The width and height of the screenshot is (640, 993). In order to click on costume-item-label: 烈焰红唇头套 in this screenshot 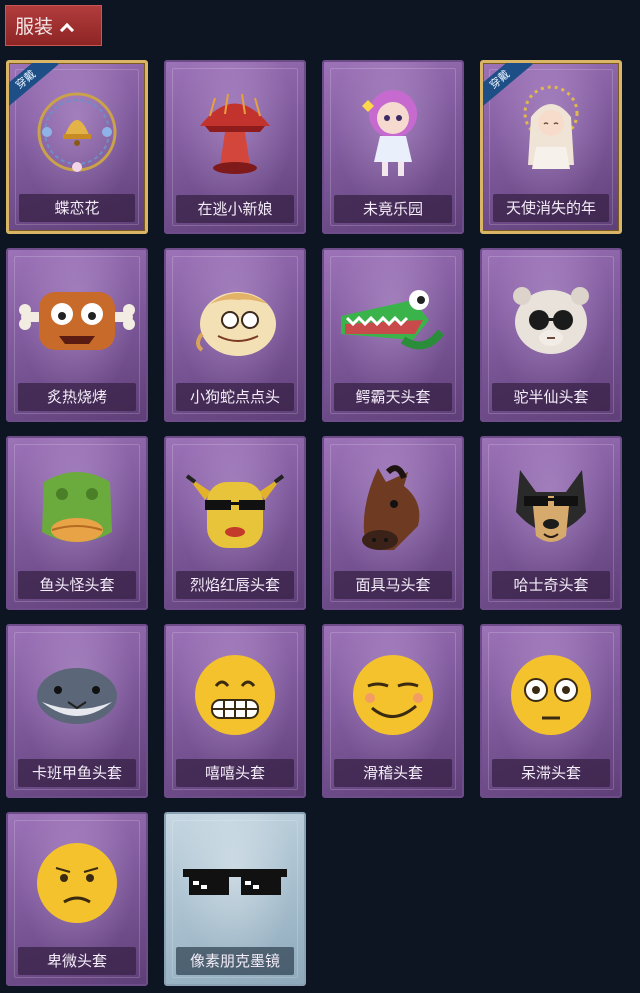, I will do `click(235, 585)`.